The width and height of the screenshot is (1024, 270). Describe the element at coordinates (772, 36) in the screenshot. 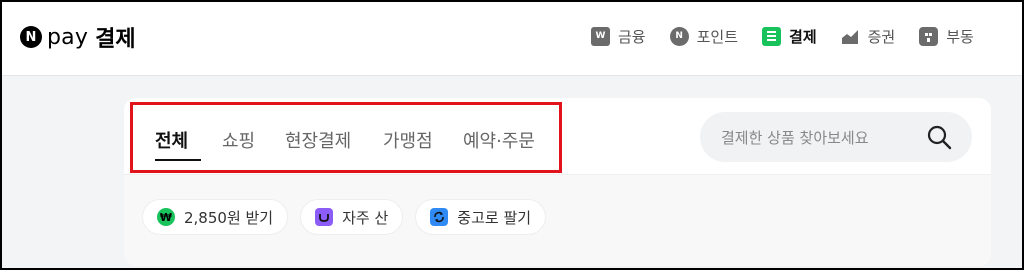

I see `receipt-icon` at that location.